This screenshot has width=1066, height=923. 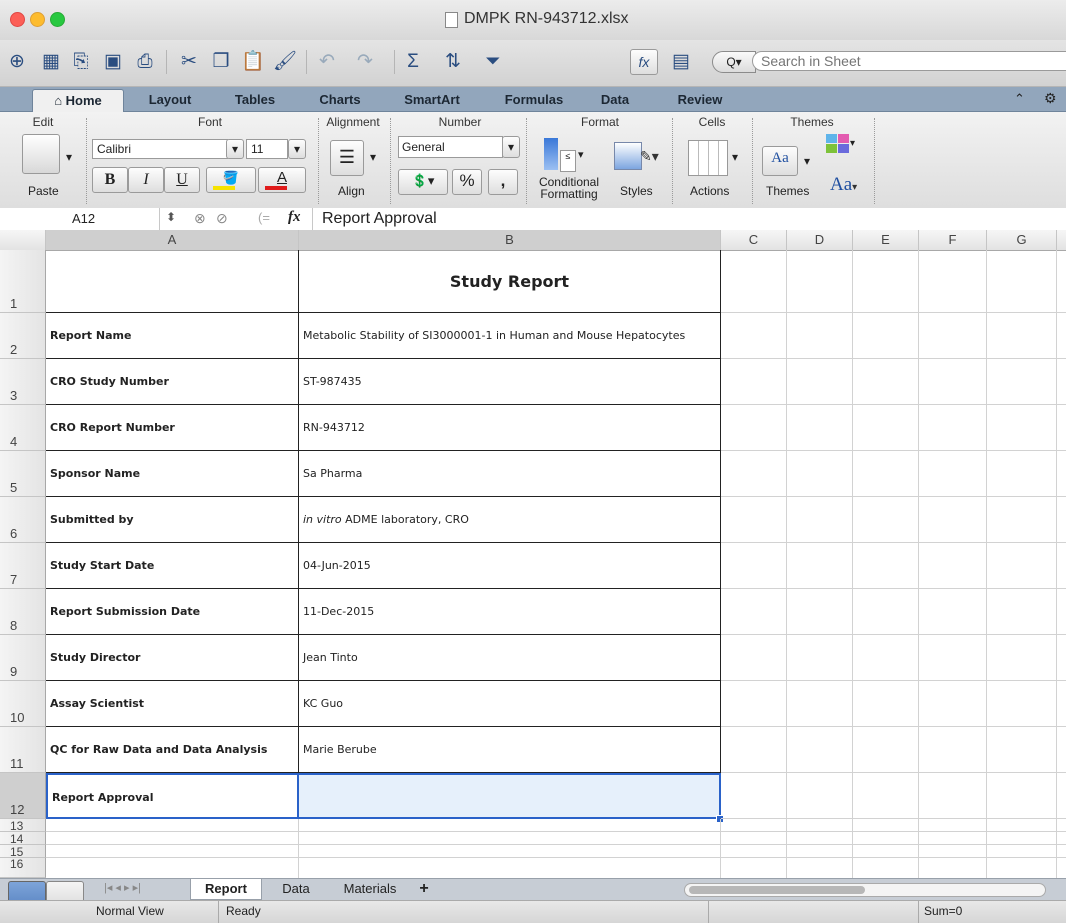 I want to click on column-header-c: C, so click(x=754, y=240).